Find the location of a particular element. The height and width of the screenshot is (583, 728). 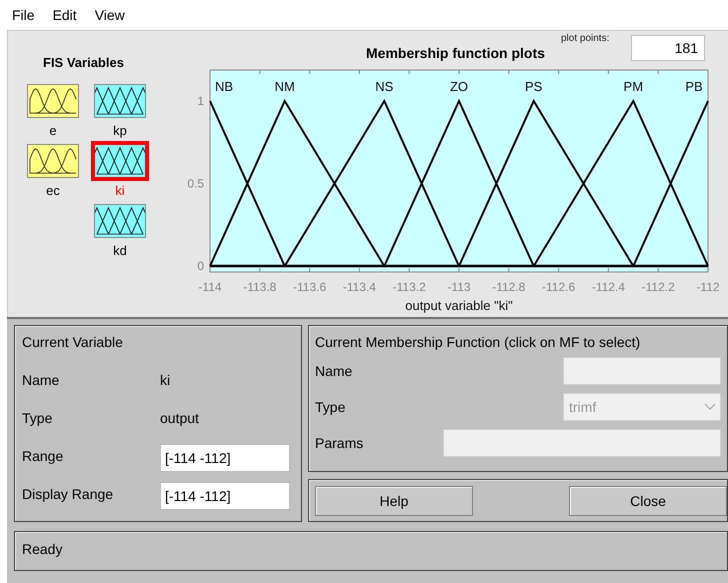

series-label: PM is located at coordinates (634, 86).